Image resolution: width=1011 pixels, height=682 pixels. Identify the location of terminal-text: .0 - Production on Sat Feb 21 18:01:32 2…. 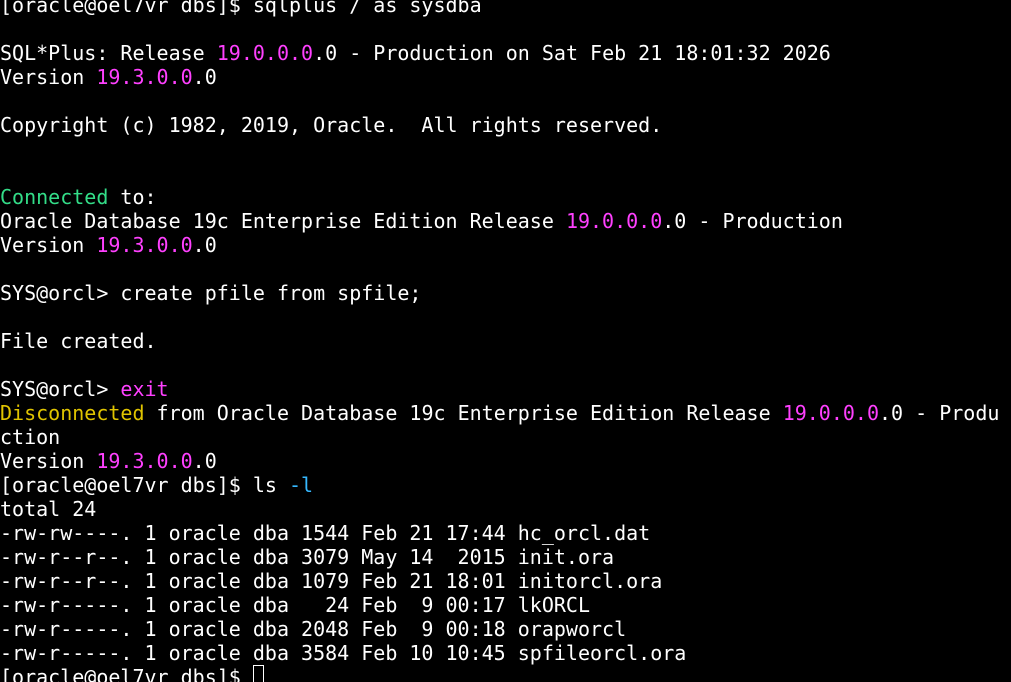
(572, 53).